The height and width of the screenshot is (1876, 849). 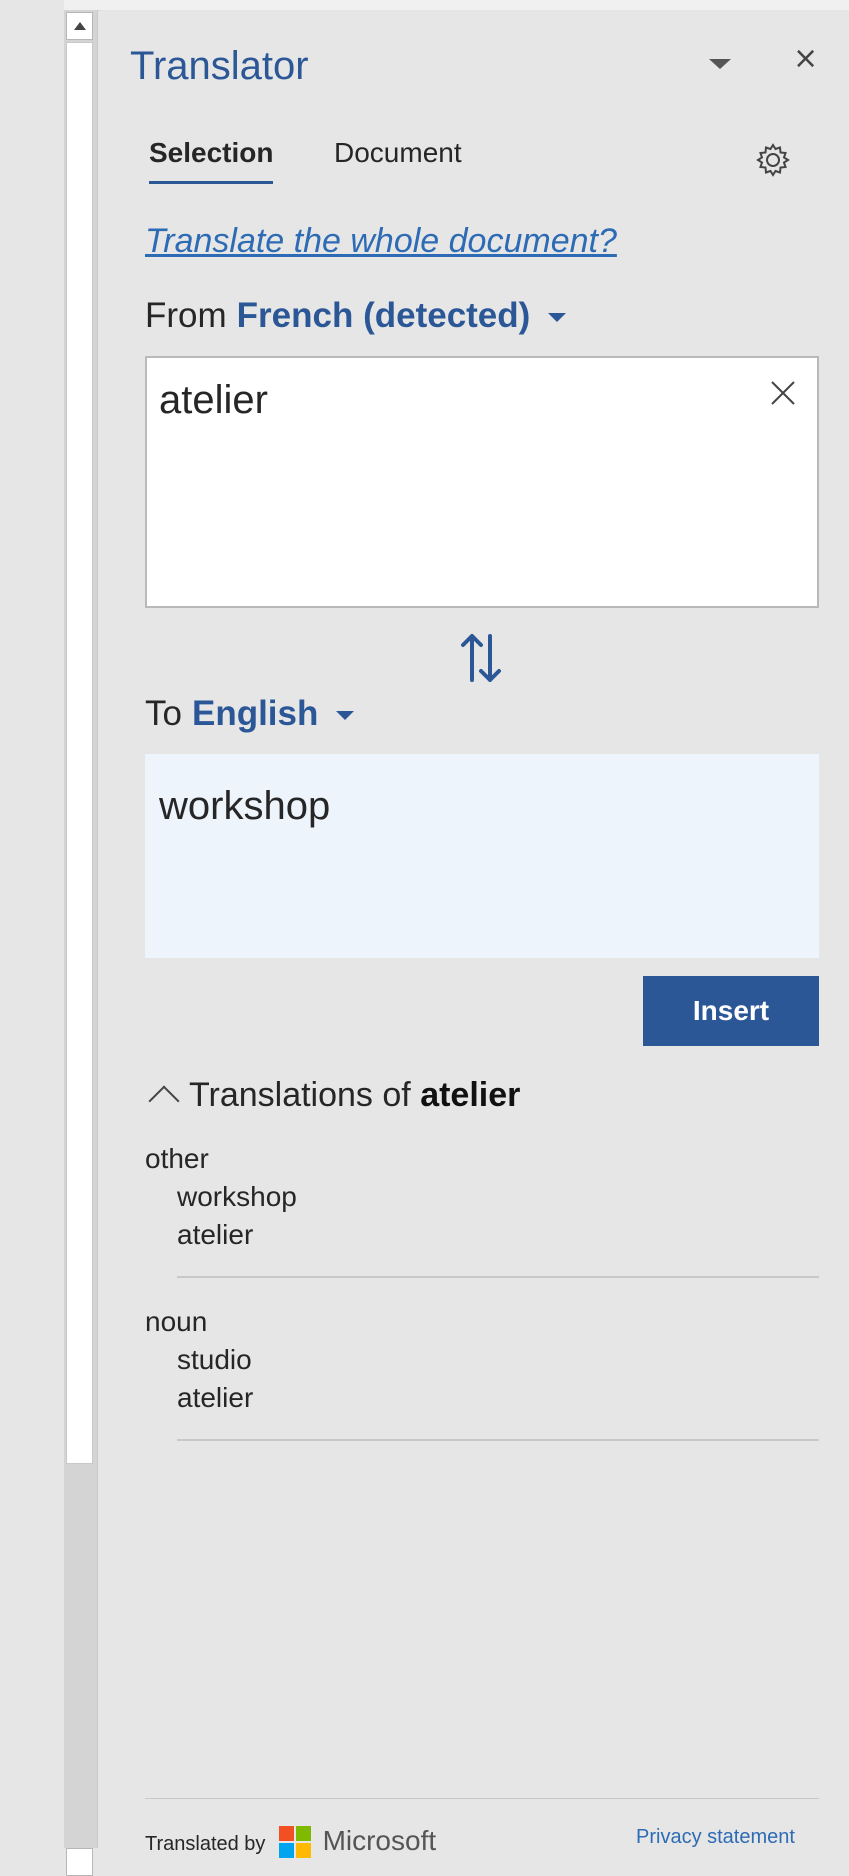 What do you see at coordinates (470, 1095) in the screenshot?
I see `translations-word: atelier` at bounding box center [470, 1095].